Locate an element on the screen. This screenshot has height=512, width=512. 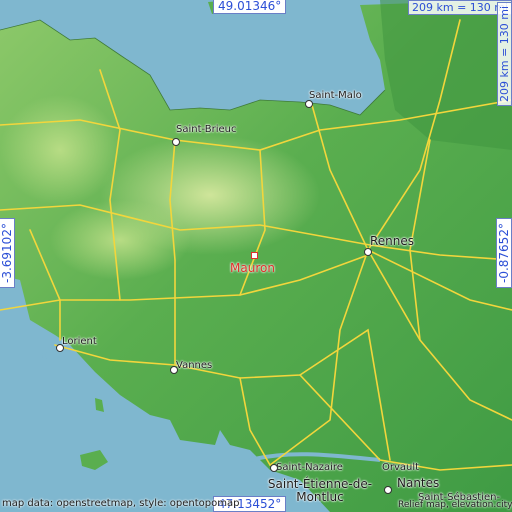
coord-left: -3.69102° is located at coordinates (7, 253).